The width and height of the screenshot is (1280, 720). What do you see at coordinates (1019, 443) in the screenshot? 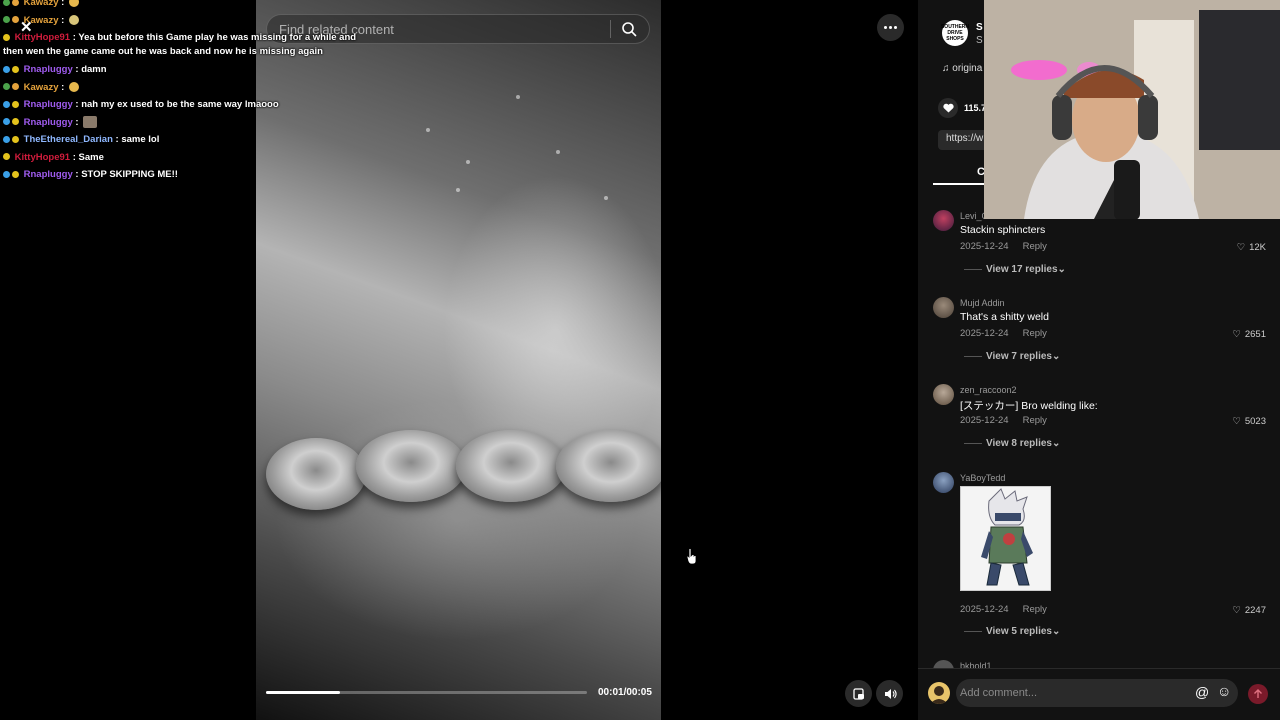
I see `view-replies-label: View 8 replies` at bounding box center [1019, 443].